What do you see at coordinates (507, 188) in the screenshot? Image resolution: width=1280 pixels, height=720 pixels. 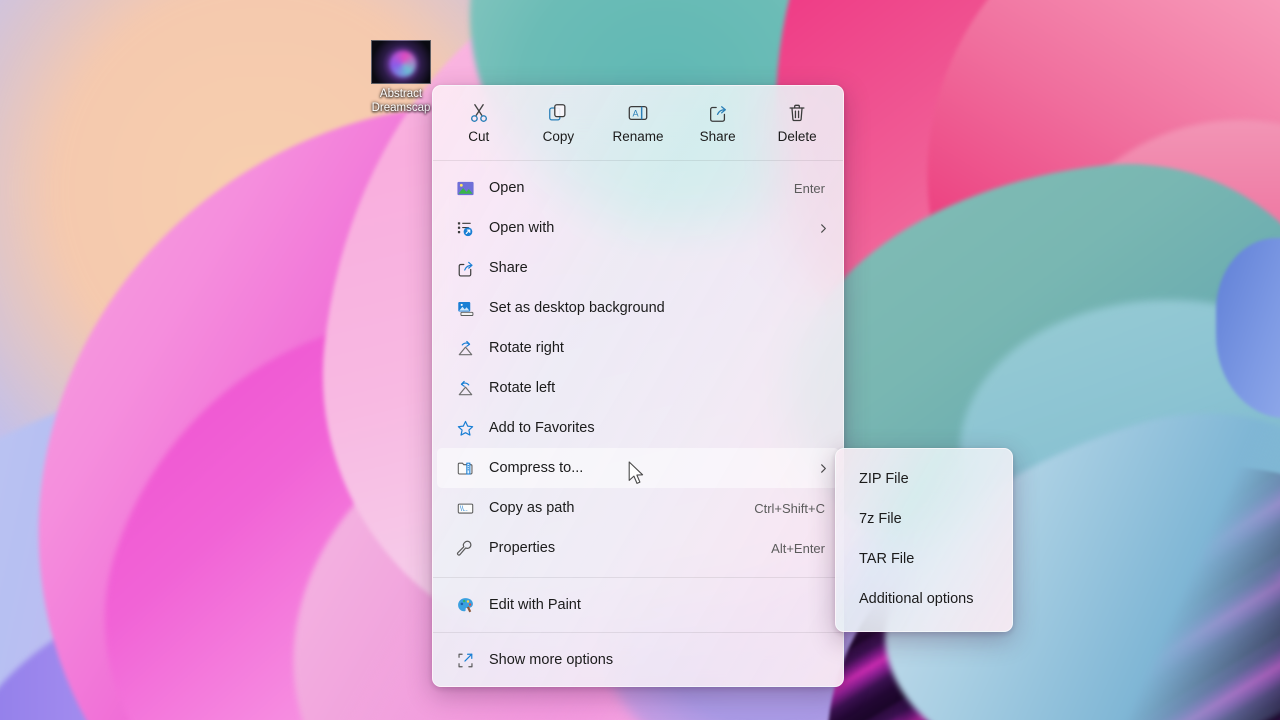 I see `menu-item-open-label: Open` at bounding box center [507, 188].